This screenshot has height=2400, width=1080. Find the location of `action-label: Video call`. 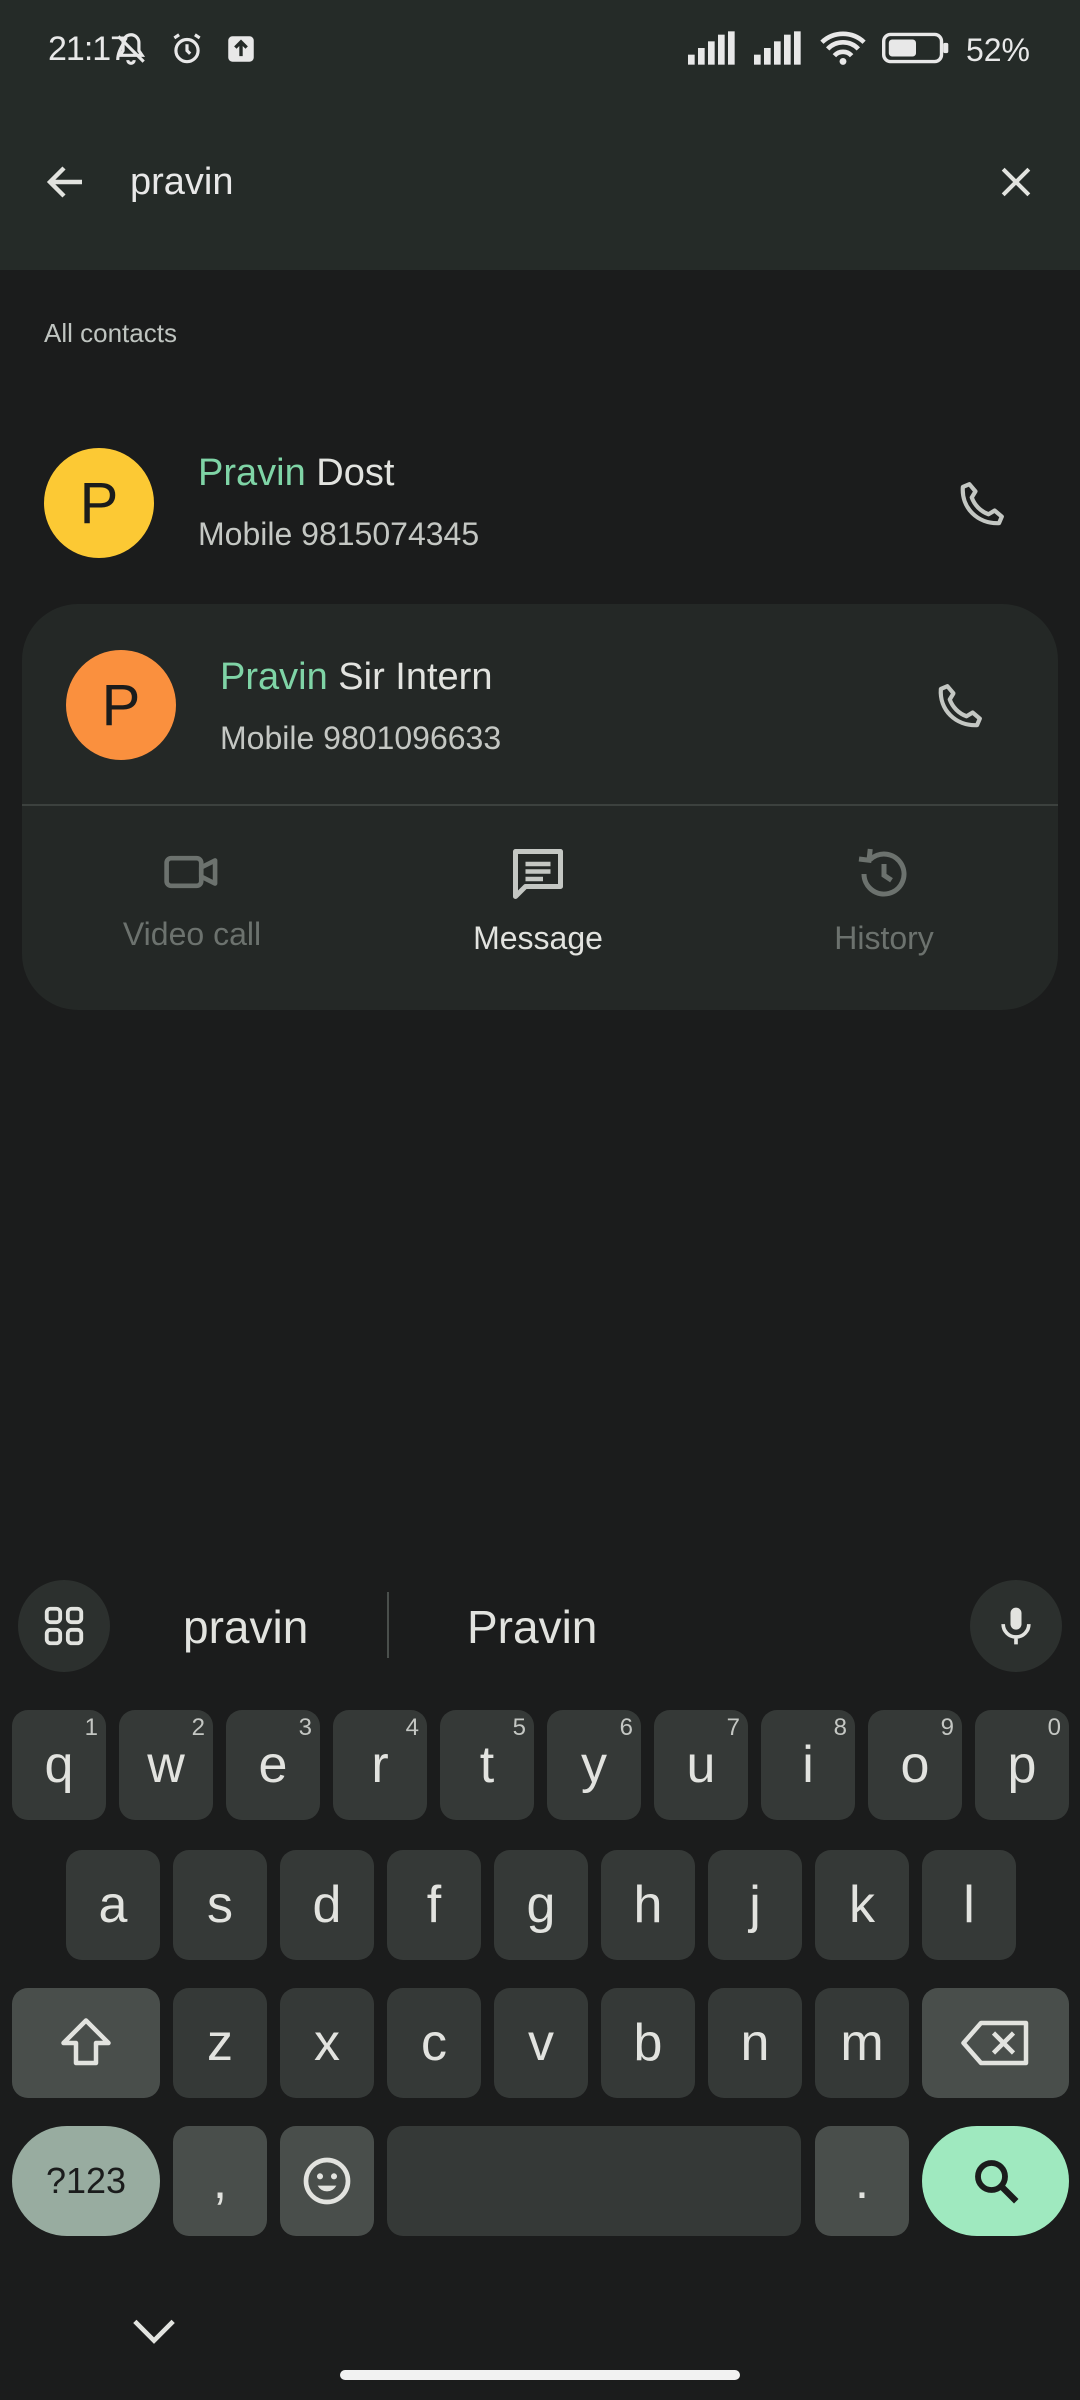

action-label: Video call is located at coordinates (192, 934).